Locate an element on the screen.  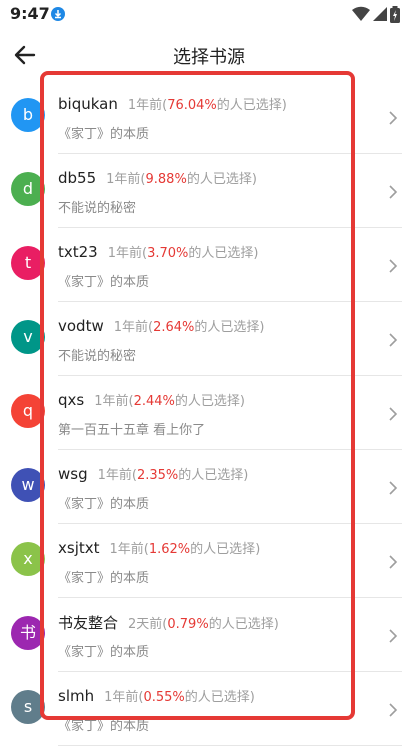
page-title: 选择书源 is located at coordinates (209, 57).